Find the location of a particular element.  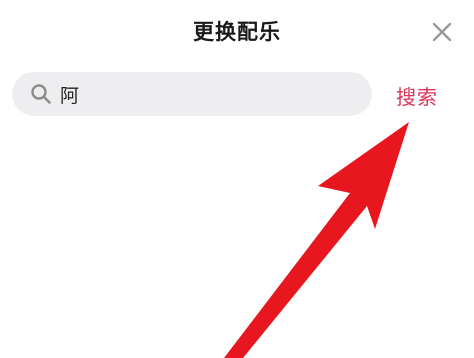

search-box is located at coordinates (192, 94).